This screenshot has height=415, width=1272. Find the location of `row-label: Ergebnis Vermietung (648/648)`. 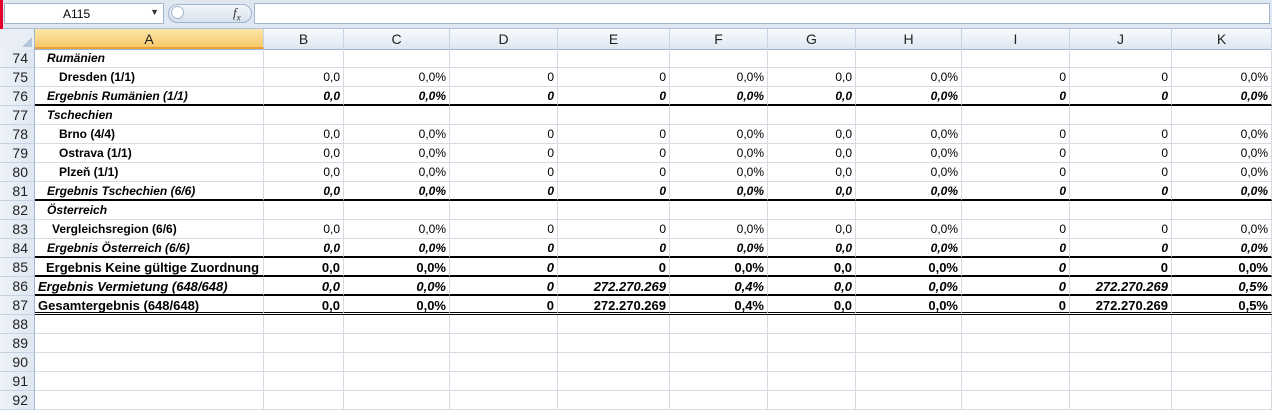

row-label: Ergebnis Vermietung (648/648) is located at coordinates (149, 286).